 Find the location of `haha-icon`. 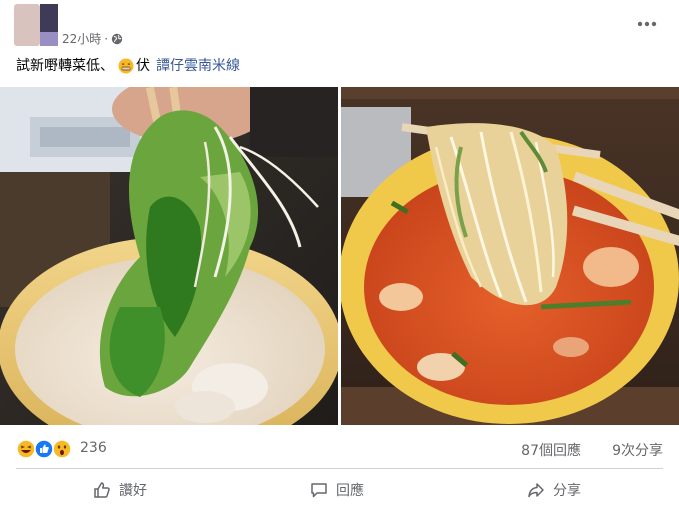

haha-icon is located at coordinates (26, 449).